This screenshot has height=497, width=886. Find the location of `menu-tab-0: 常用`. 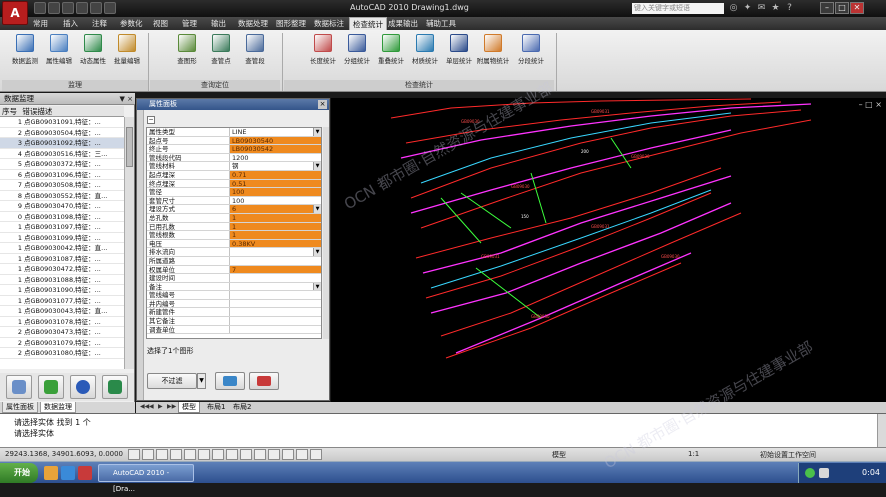

menu-tab-0: 常用 is located at coordinates (40, 23).